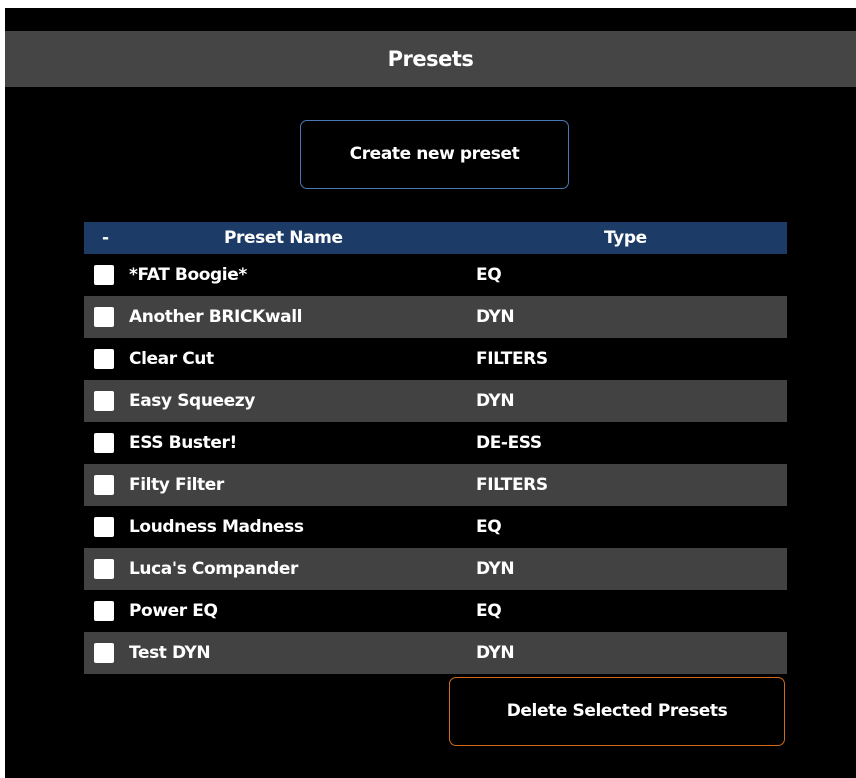 The height and width of the screenshot is (778, 856). I want to click on preset-name: Power EQ, so click(173, 611).